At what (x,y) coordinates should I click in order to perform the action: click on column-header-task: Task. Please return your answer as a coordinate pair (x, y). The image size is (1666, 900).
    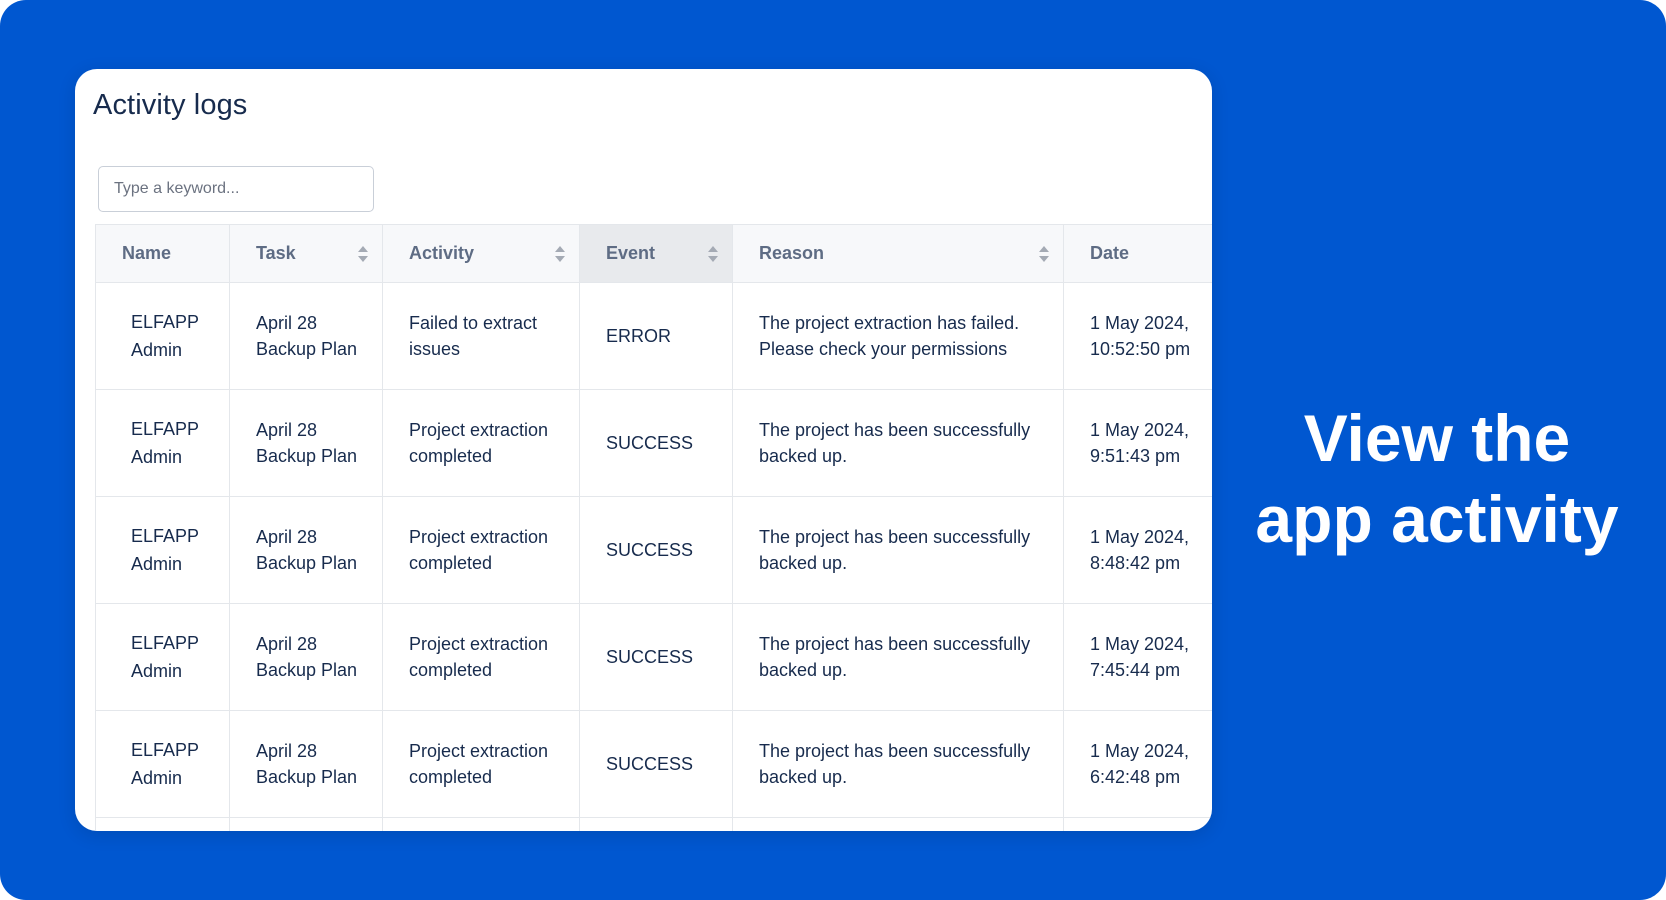
    Looking at the image, I should click on (306, 253).